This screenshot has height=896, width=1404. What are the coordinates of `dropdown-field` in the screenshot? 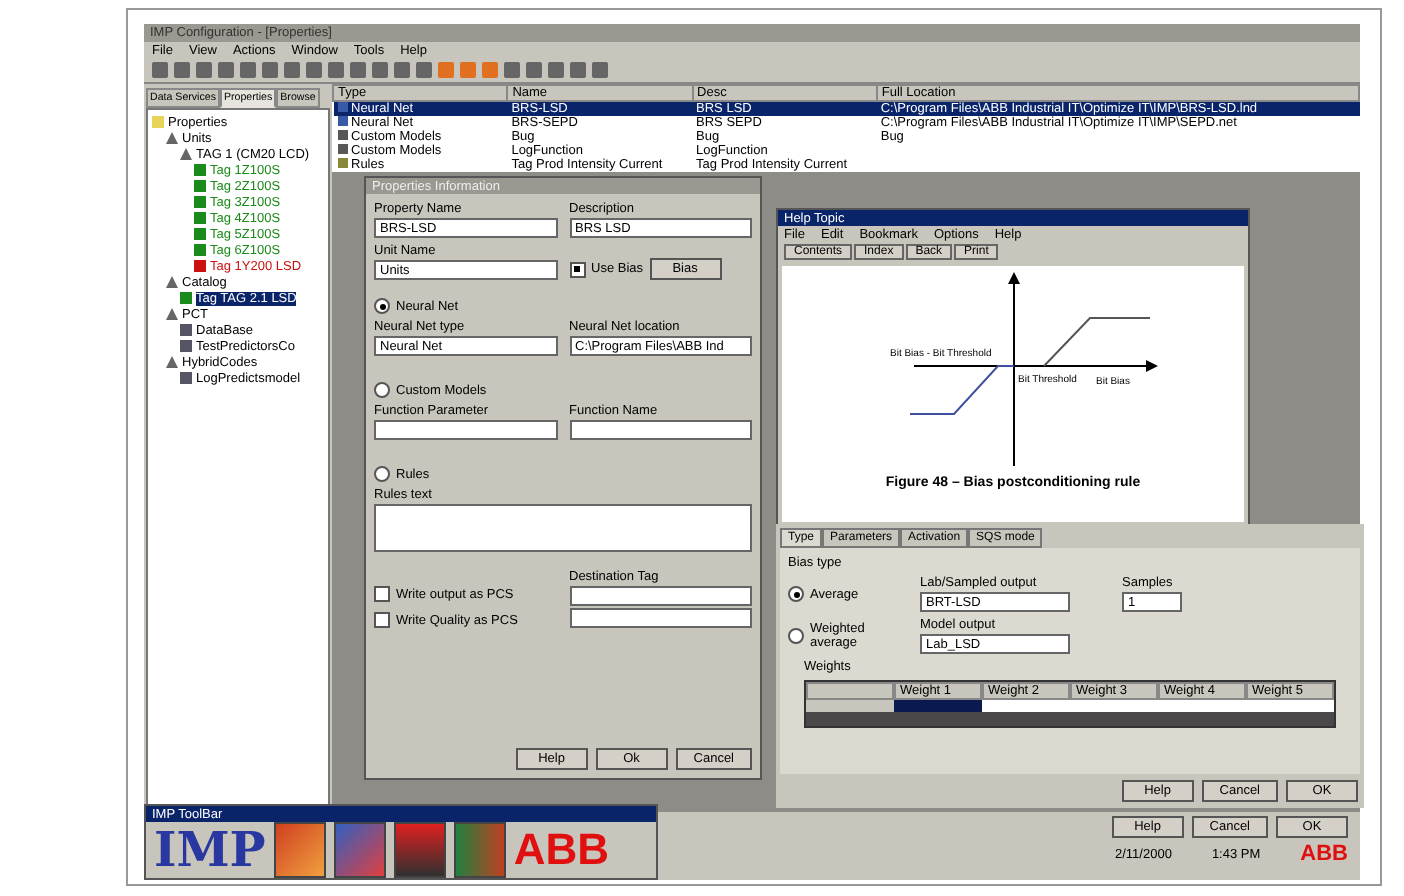 It's located at (660, 596).